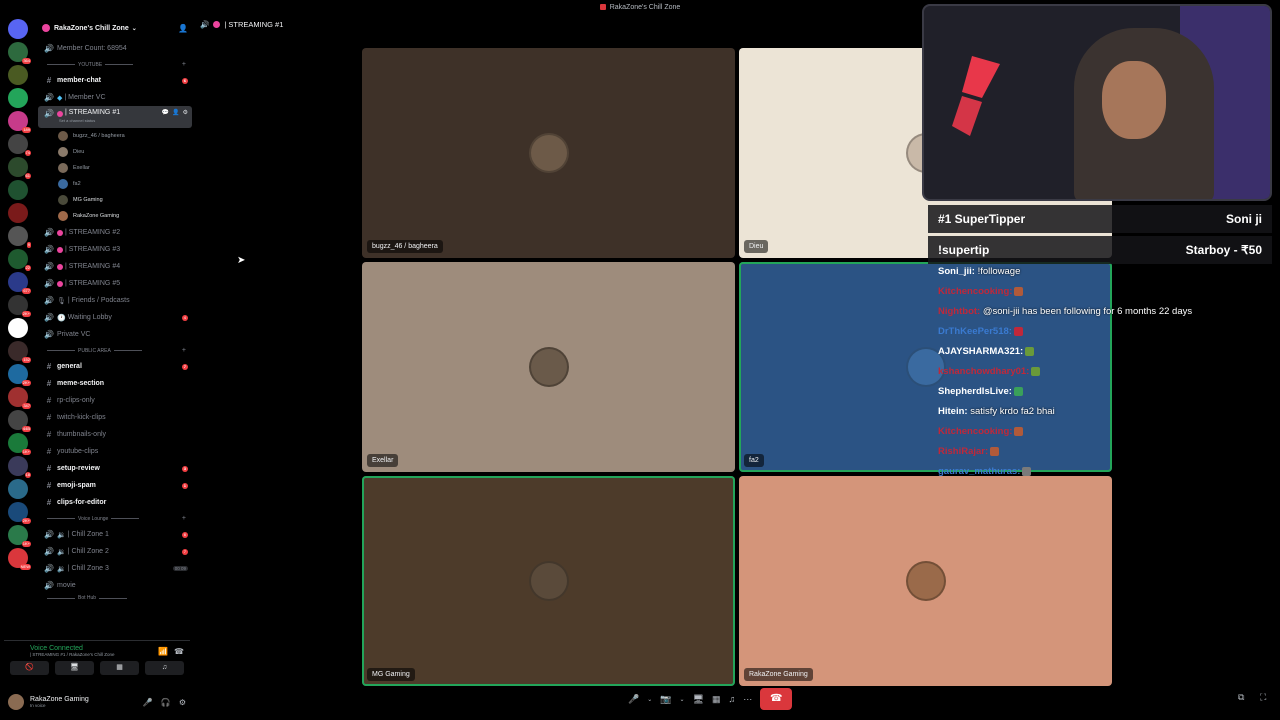 The width and height of the screenshot is (1280, 720). I want to click on category-youtube: YOUTUBE +, so click(115, 64).